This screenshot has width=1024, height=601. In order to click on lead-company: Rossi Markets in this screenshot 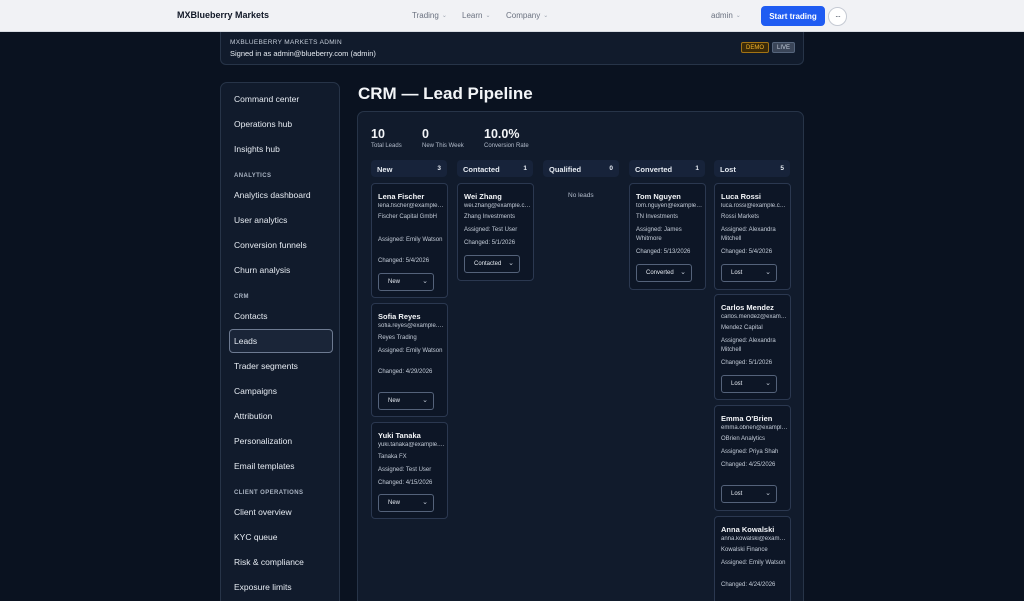, I will do `click(740, 217)`.